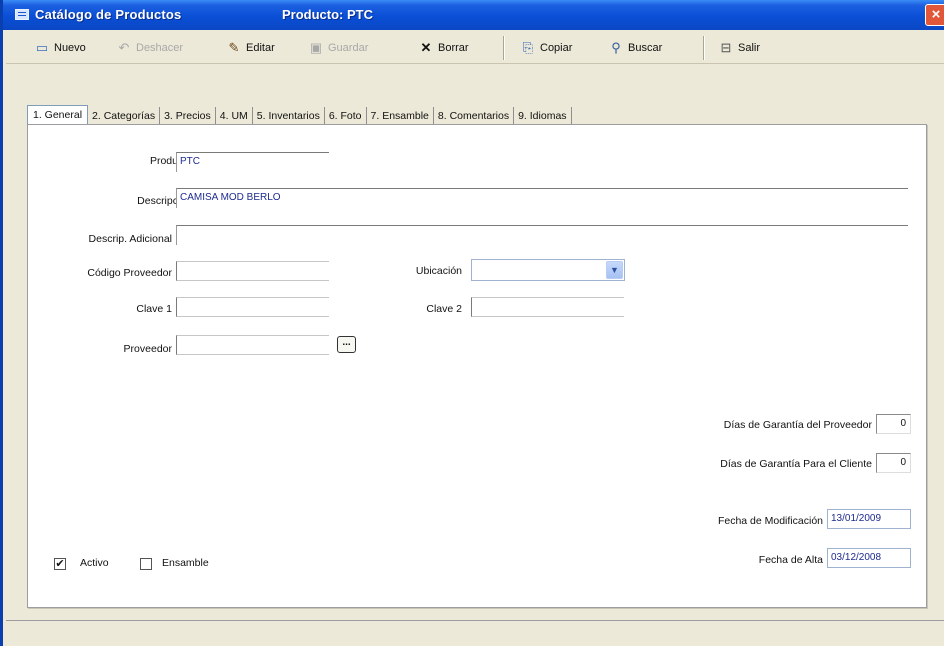 The height and width of the screenshot is (646, 944). I want to click on deshacer-button: ↶ Deshacer, so click(150, 48).